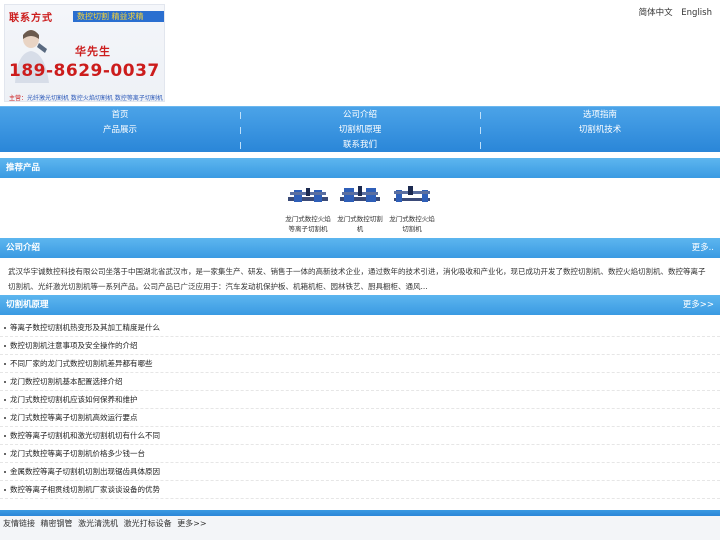 This screenshot has width=720, height=540. Describe the element at coordinates (57, 523) in the screenshot. I see `friend-link: 精密钢管` at that location.